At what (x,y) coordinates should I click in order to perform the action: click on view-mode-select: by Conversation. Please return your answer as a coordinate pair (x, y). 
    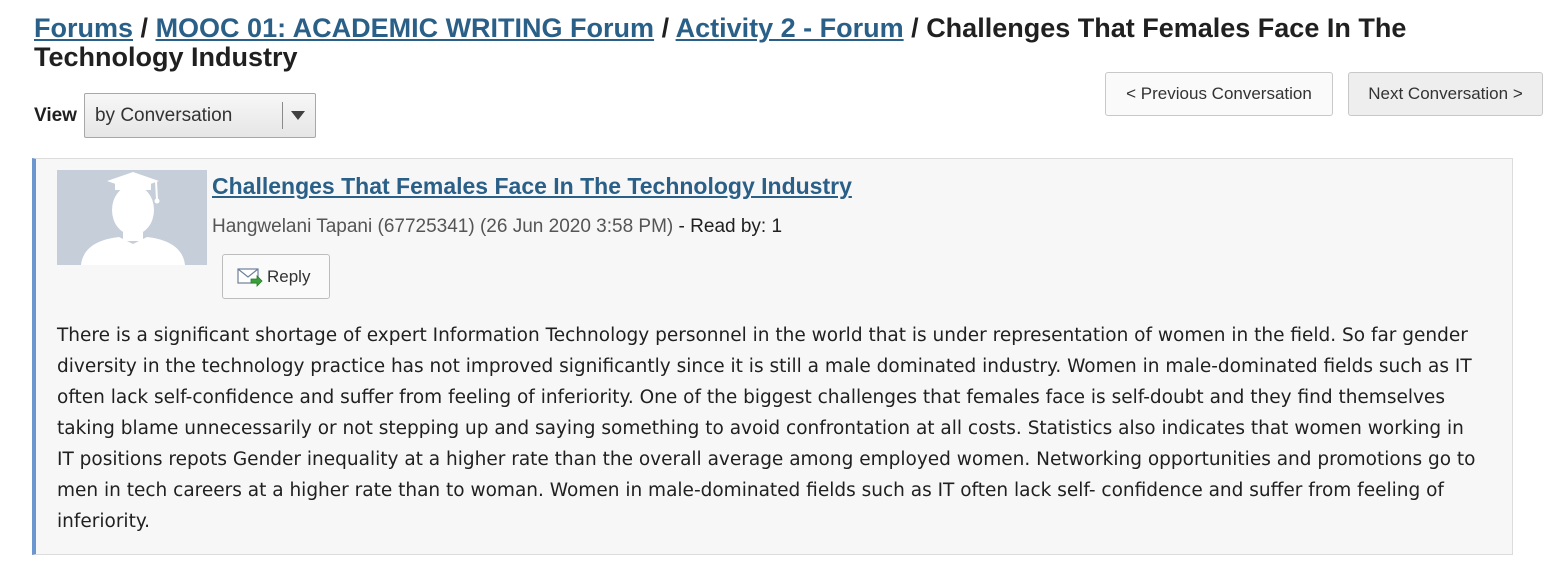
    Looking at the image, I should click on (199, 115).